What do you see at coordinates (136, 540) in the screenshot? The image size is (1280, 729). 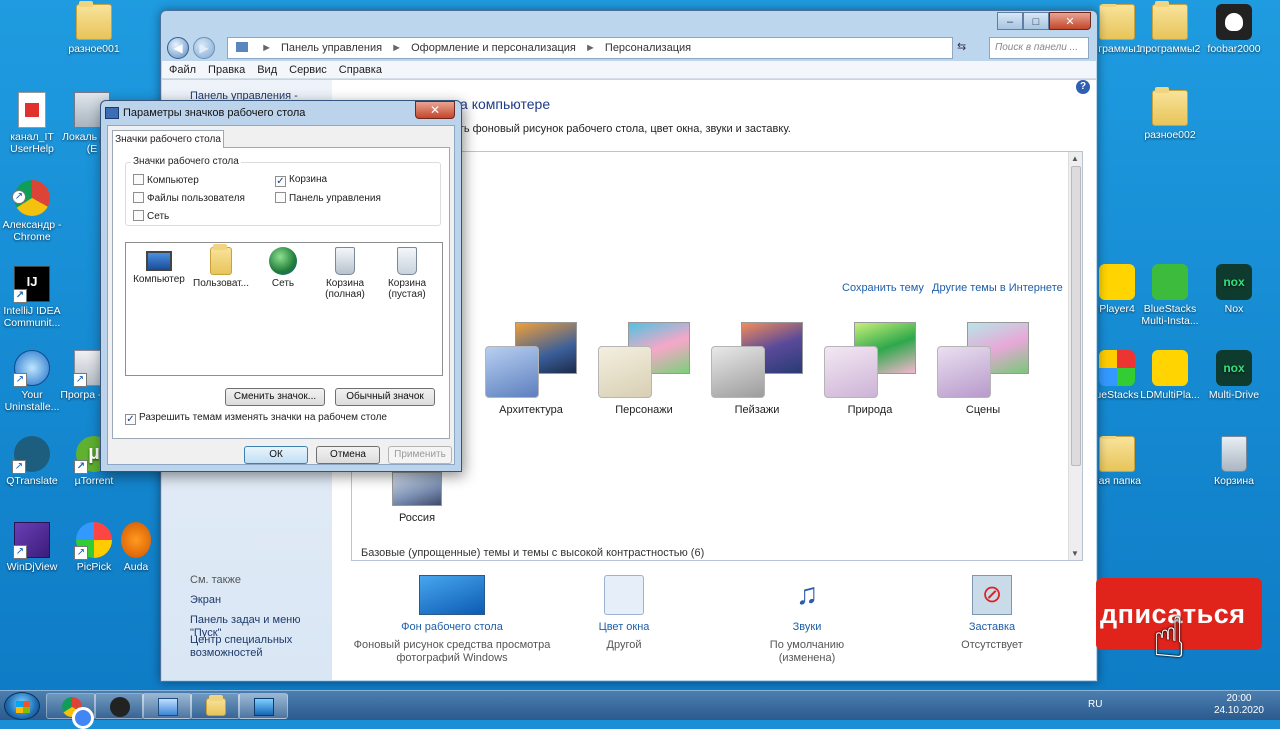 I see `audacity-icon` at bounding box center [136, 540].